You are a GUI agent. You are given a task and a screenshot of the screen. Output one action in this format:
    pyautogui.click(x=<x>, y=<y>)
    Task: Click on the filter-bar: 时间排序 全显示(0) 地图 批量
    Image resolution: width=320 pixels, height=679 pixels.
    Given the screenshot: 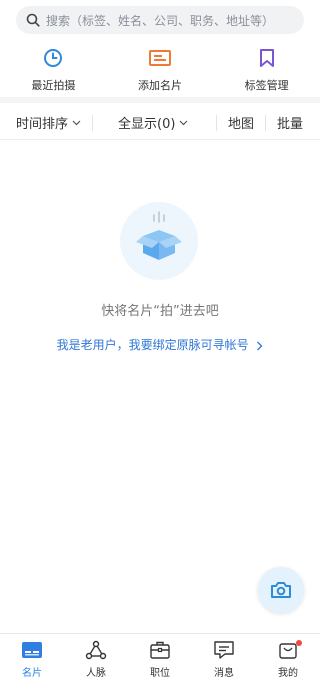 What is the action you would take?
    pyautogui.click(x=160, y=123)
    